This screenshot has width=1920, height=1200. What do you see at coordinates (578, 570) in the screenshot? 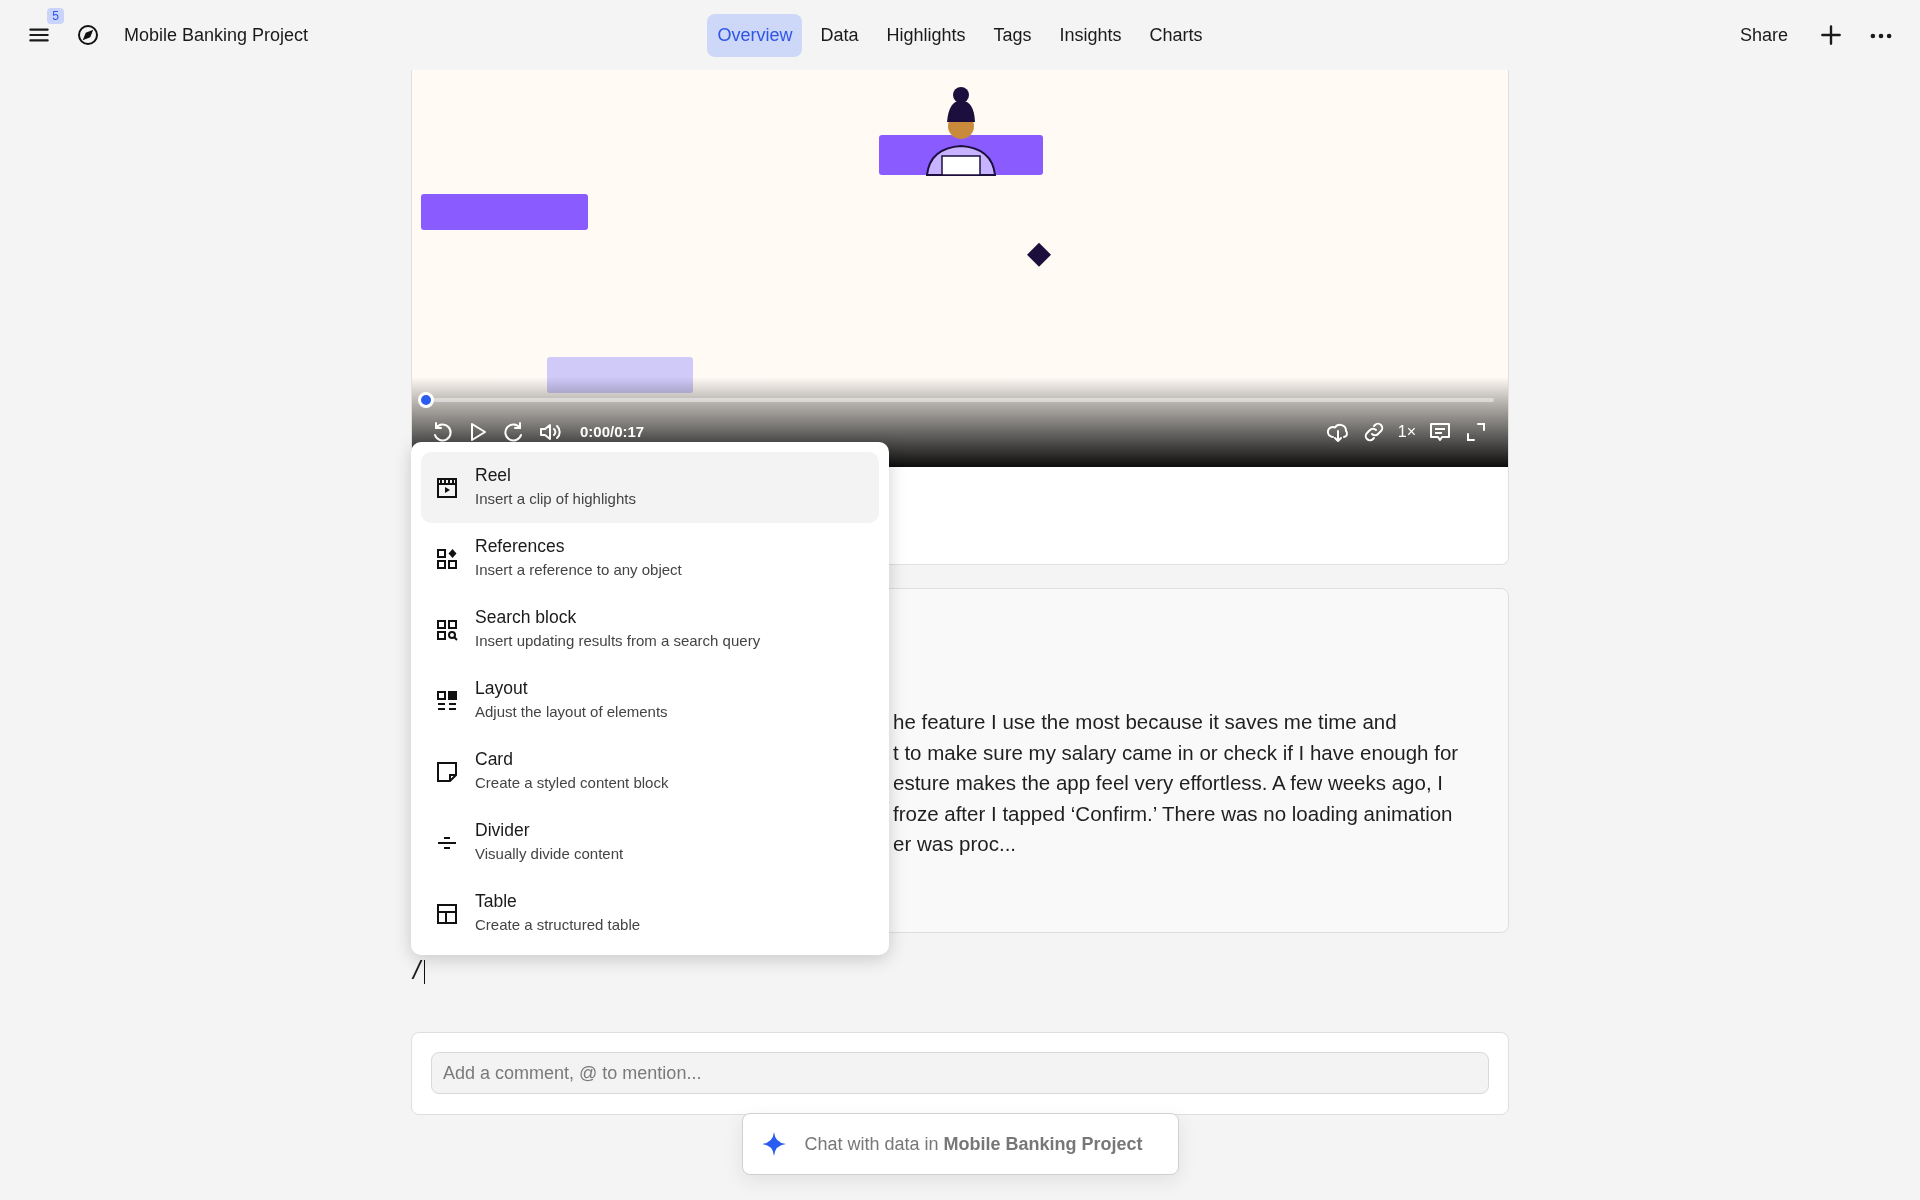
I see `item-description: Insert a reference to any object` at bounding box center [578, 570].